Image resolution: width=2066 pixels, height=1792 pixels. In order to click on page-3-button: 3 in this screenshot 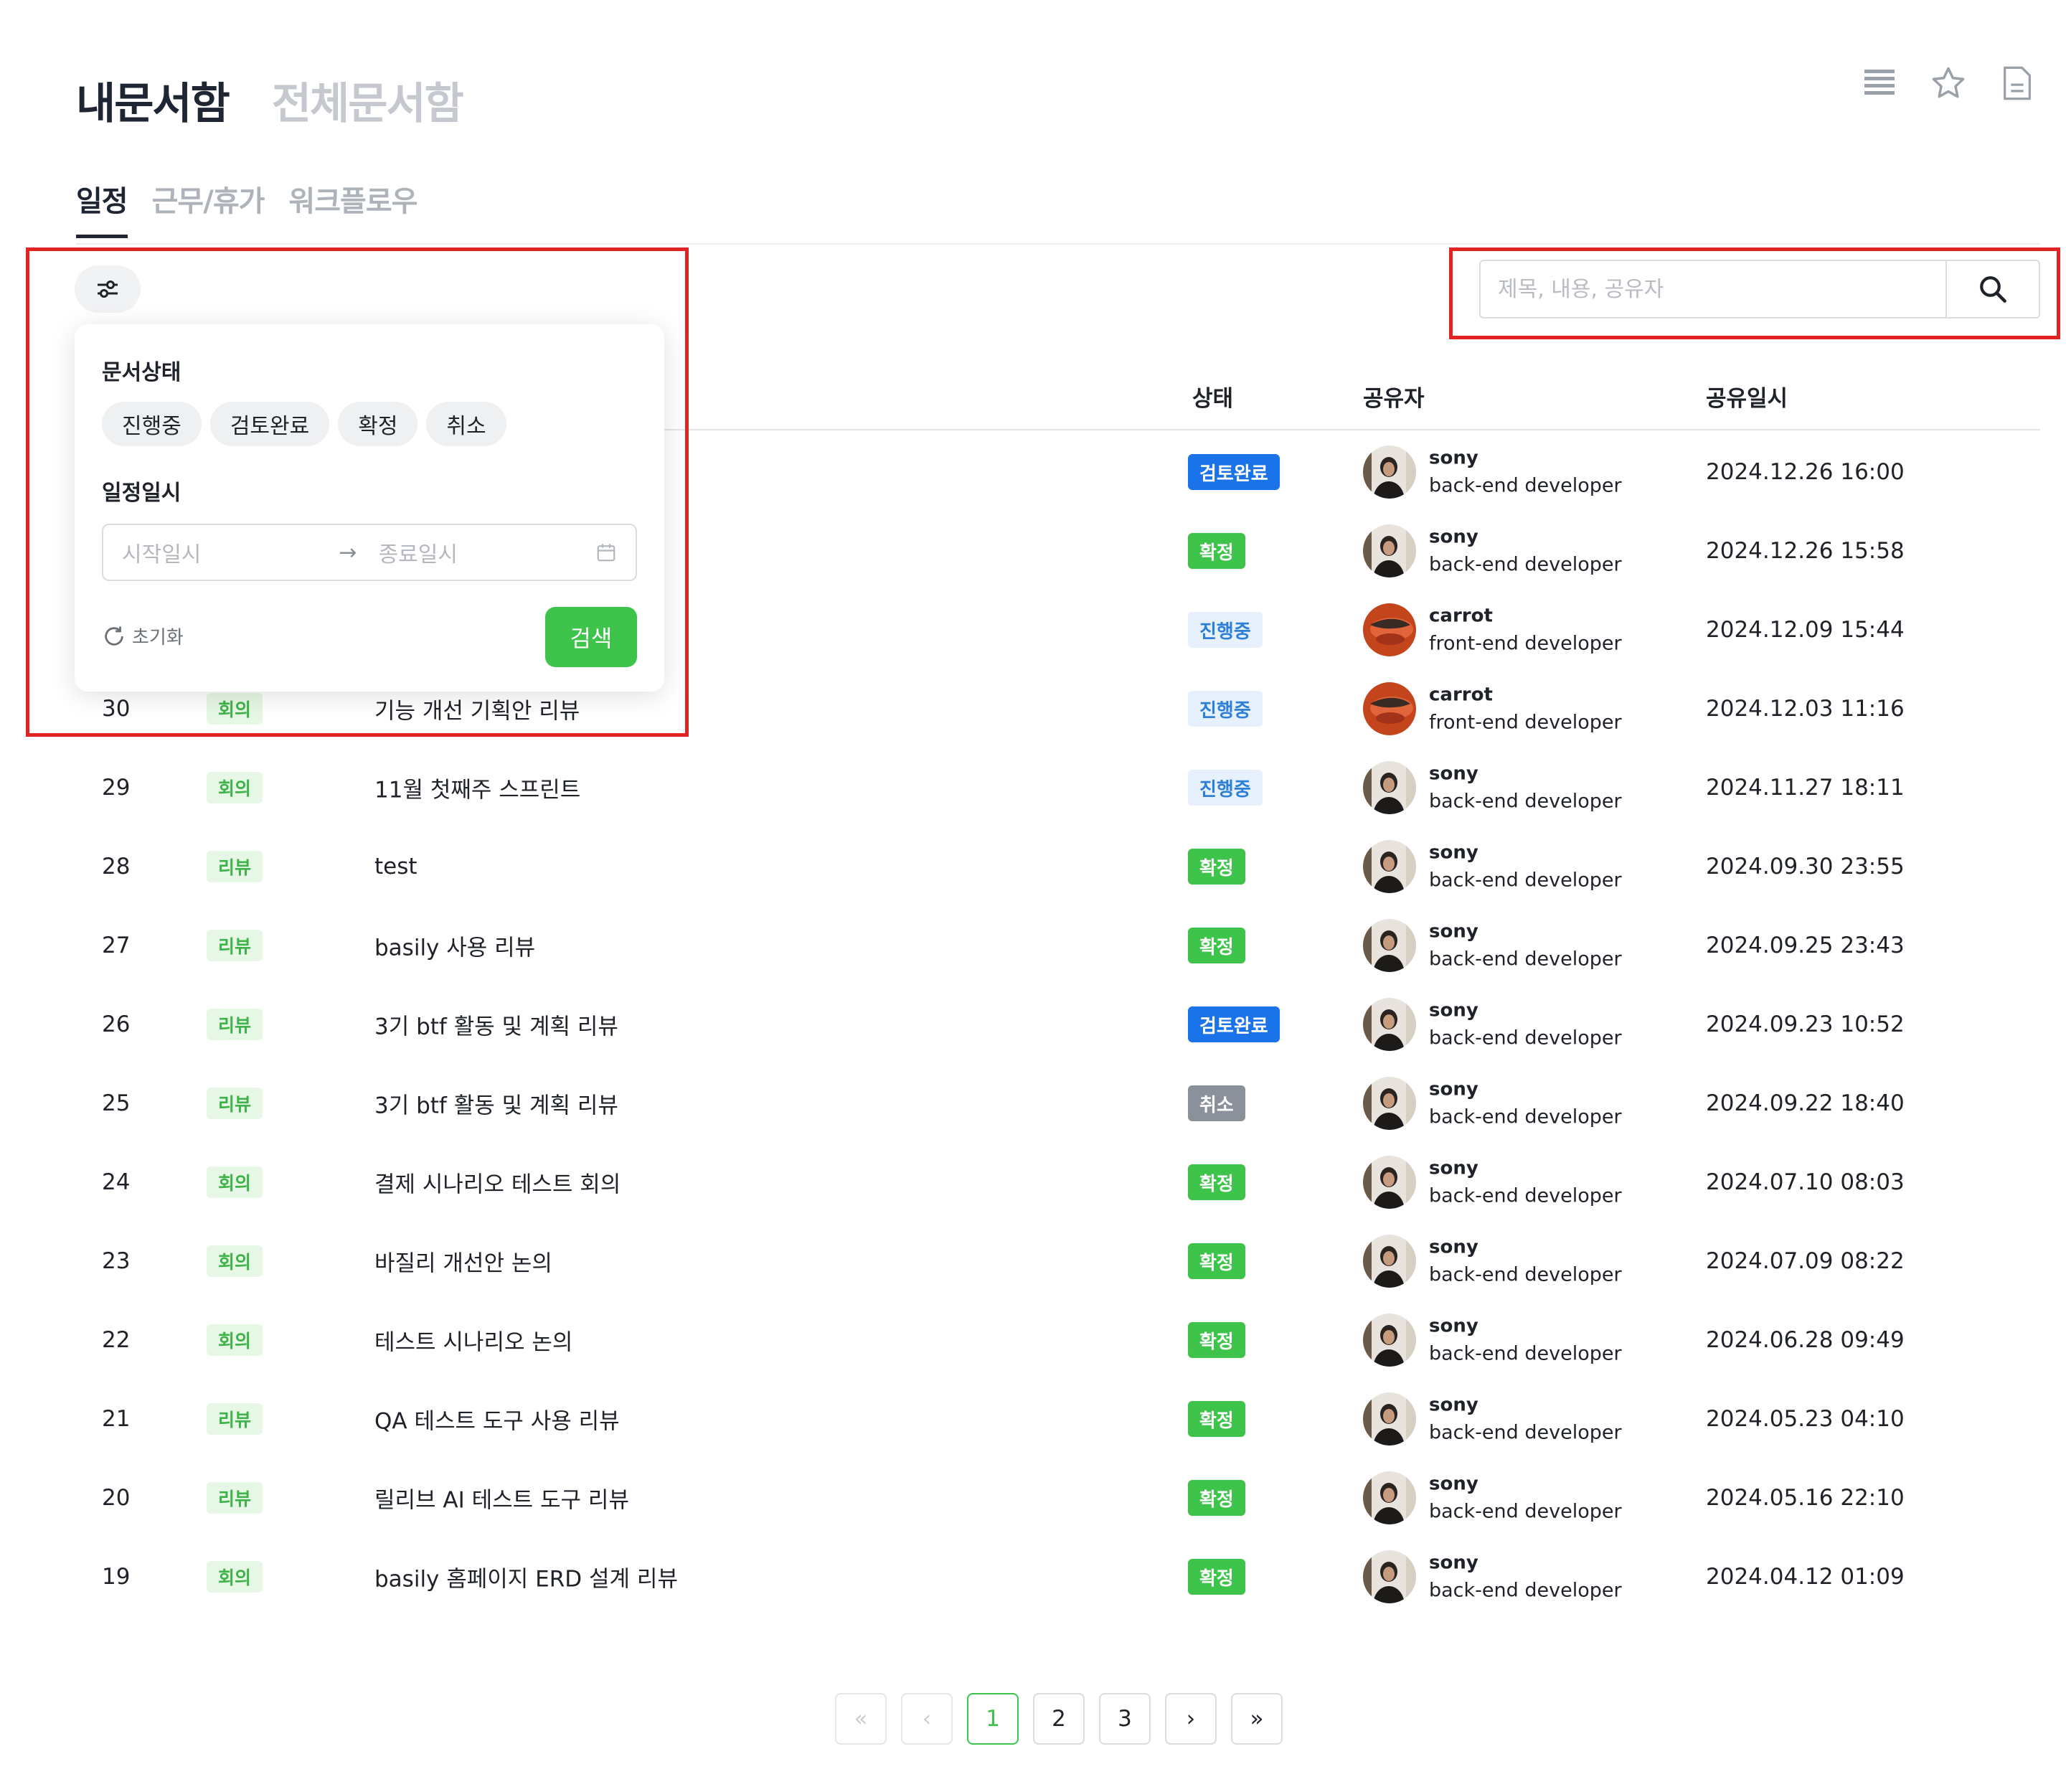, I will do `click(1125, 1719)`.